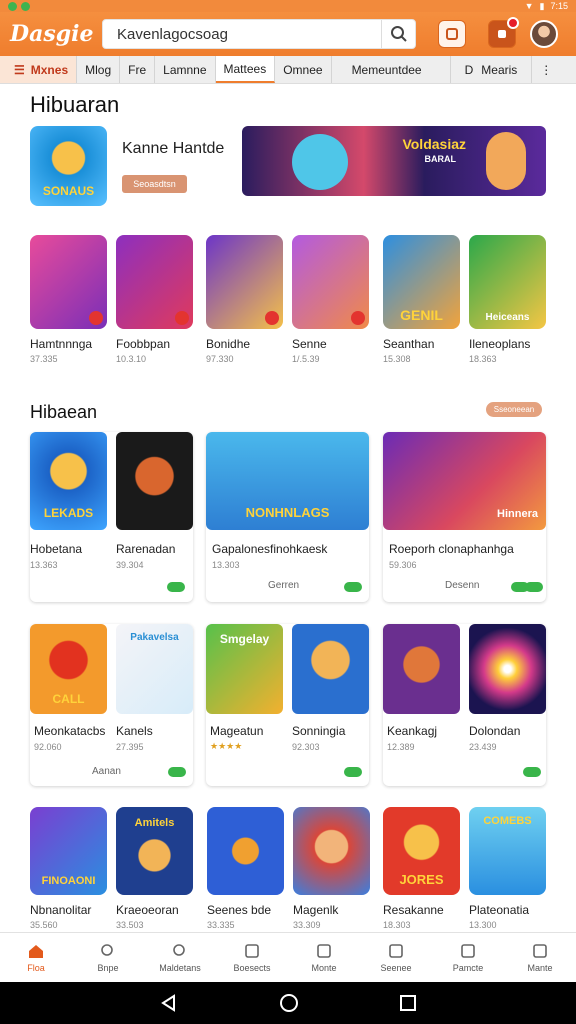 The image size is (576, 1024). What do you see at coordinates (403, 565) in the screenshot?
I see `app-meta: 59.306` at bounding box center [403, 565].